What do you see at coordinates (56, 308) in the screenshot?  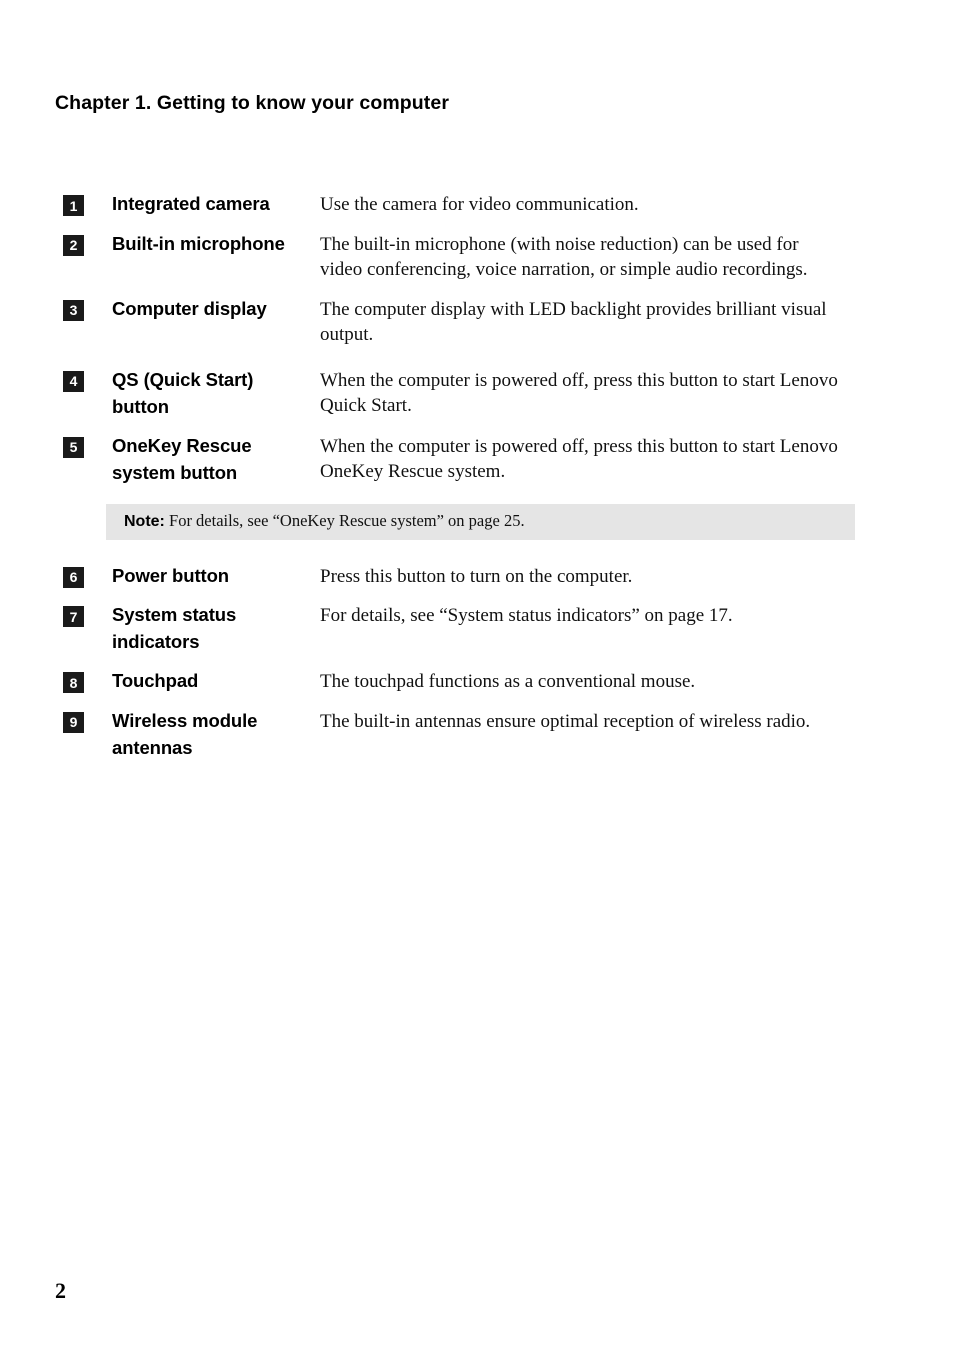 I see `badge-cell: 3` at bounding box center [56, 308].